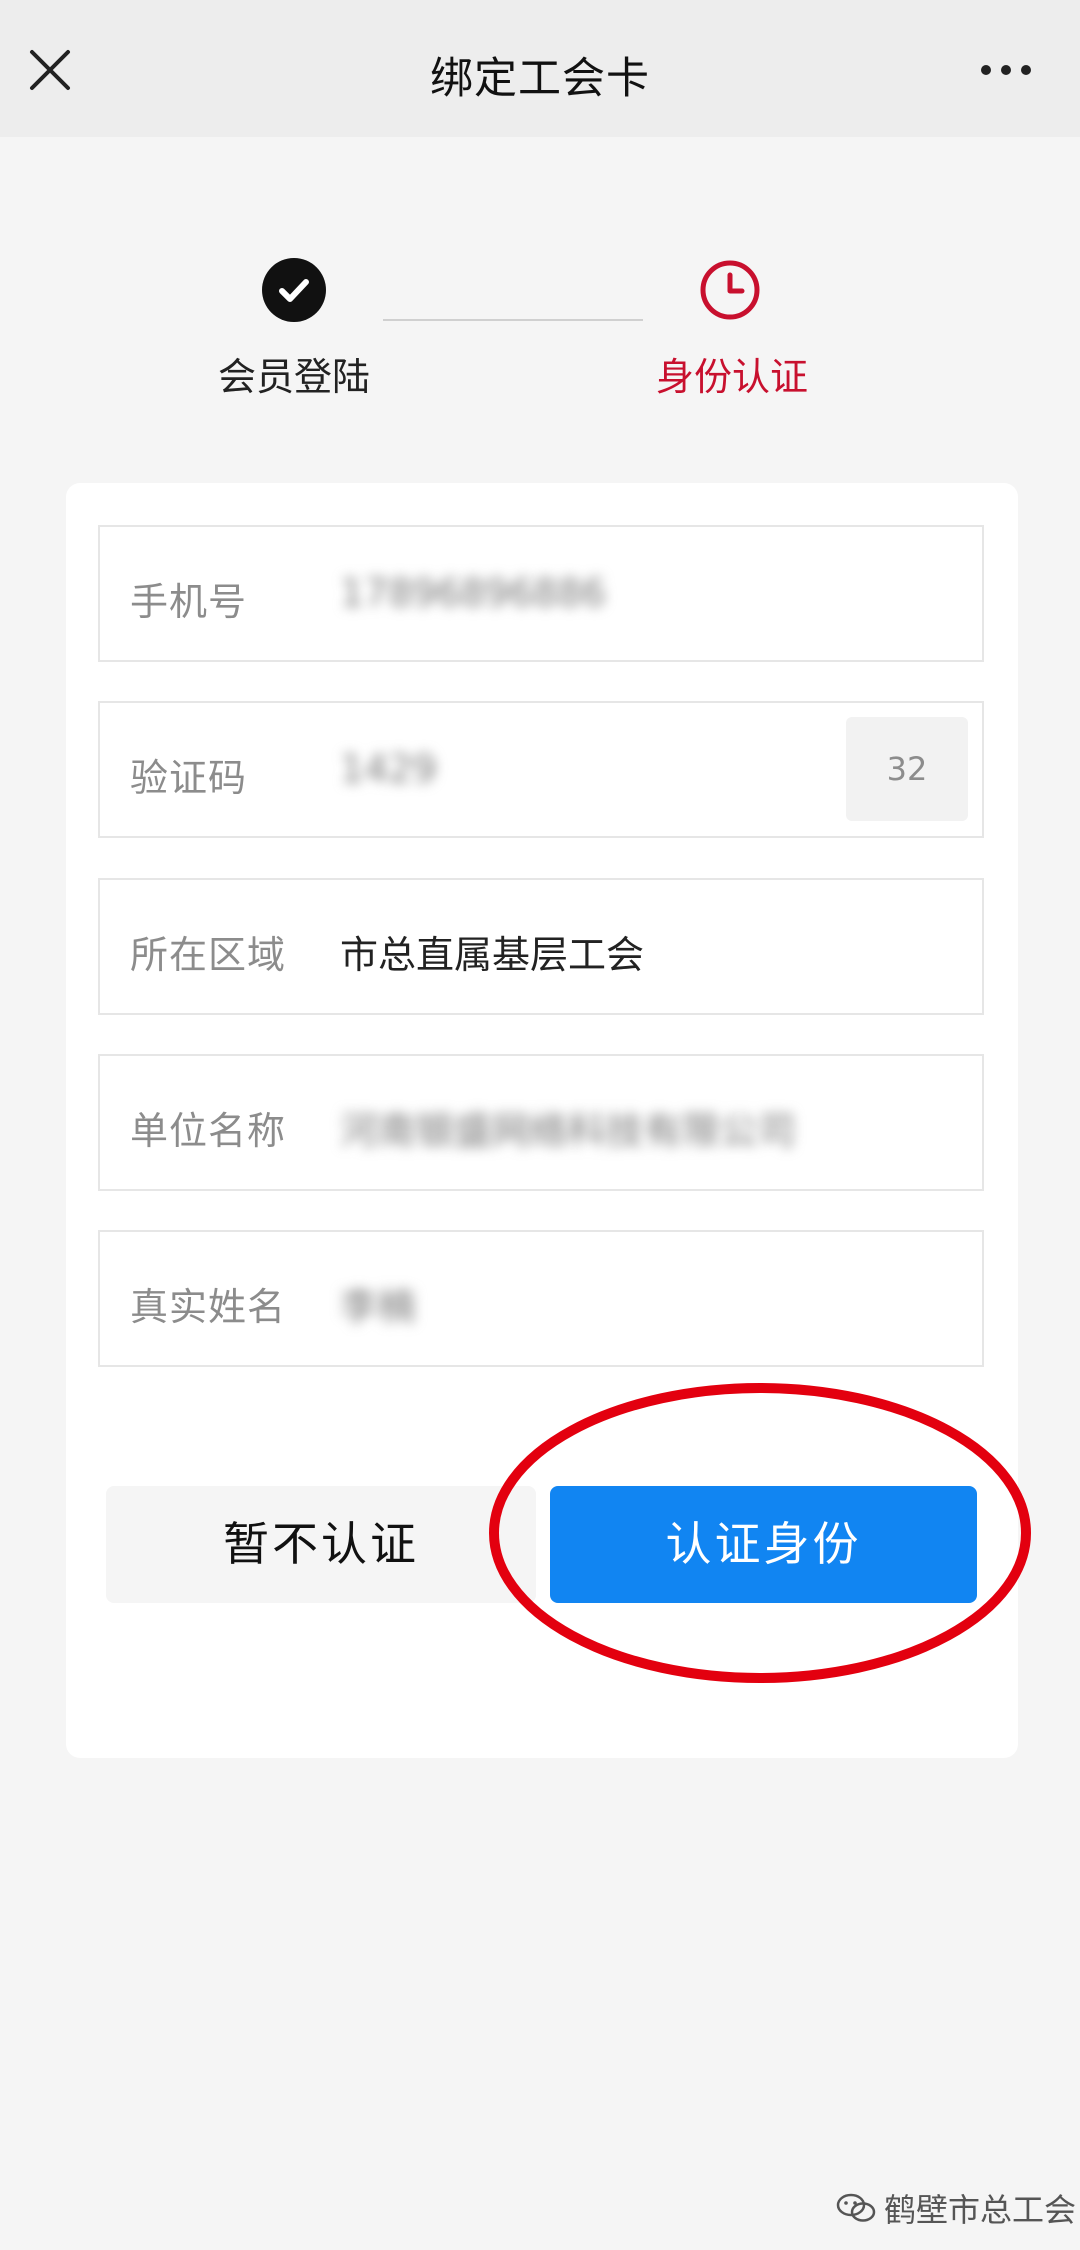 This screenshot has height=2250, width=1080. Describe the element at coordinates (568, 1131) in the screenshot. I see `org-value: 河南银盛网络科技有限公司` at that location.